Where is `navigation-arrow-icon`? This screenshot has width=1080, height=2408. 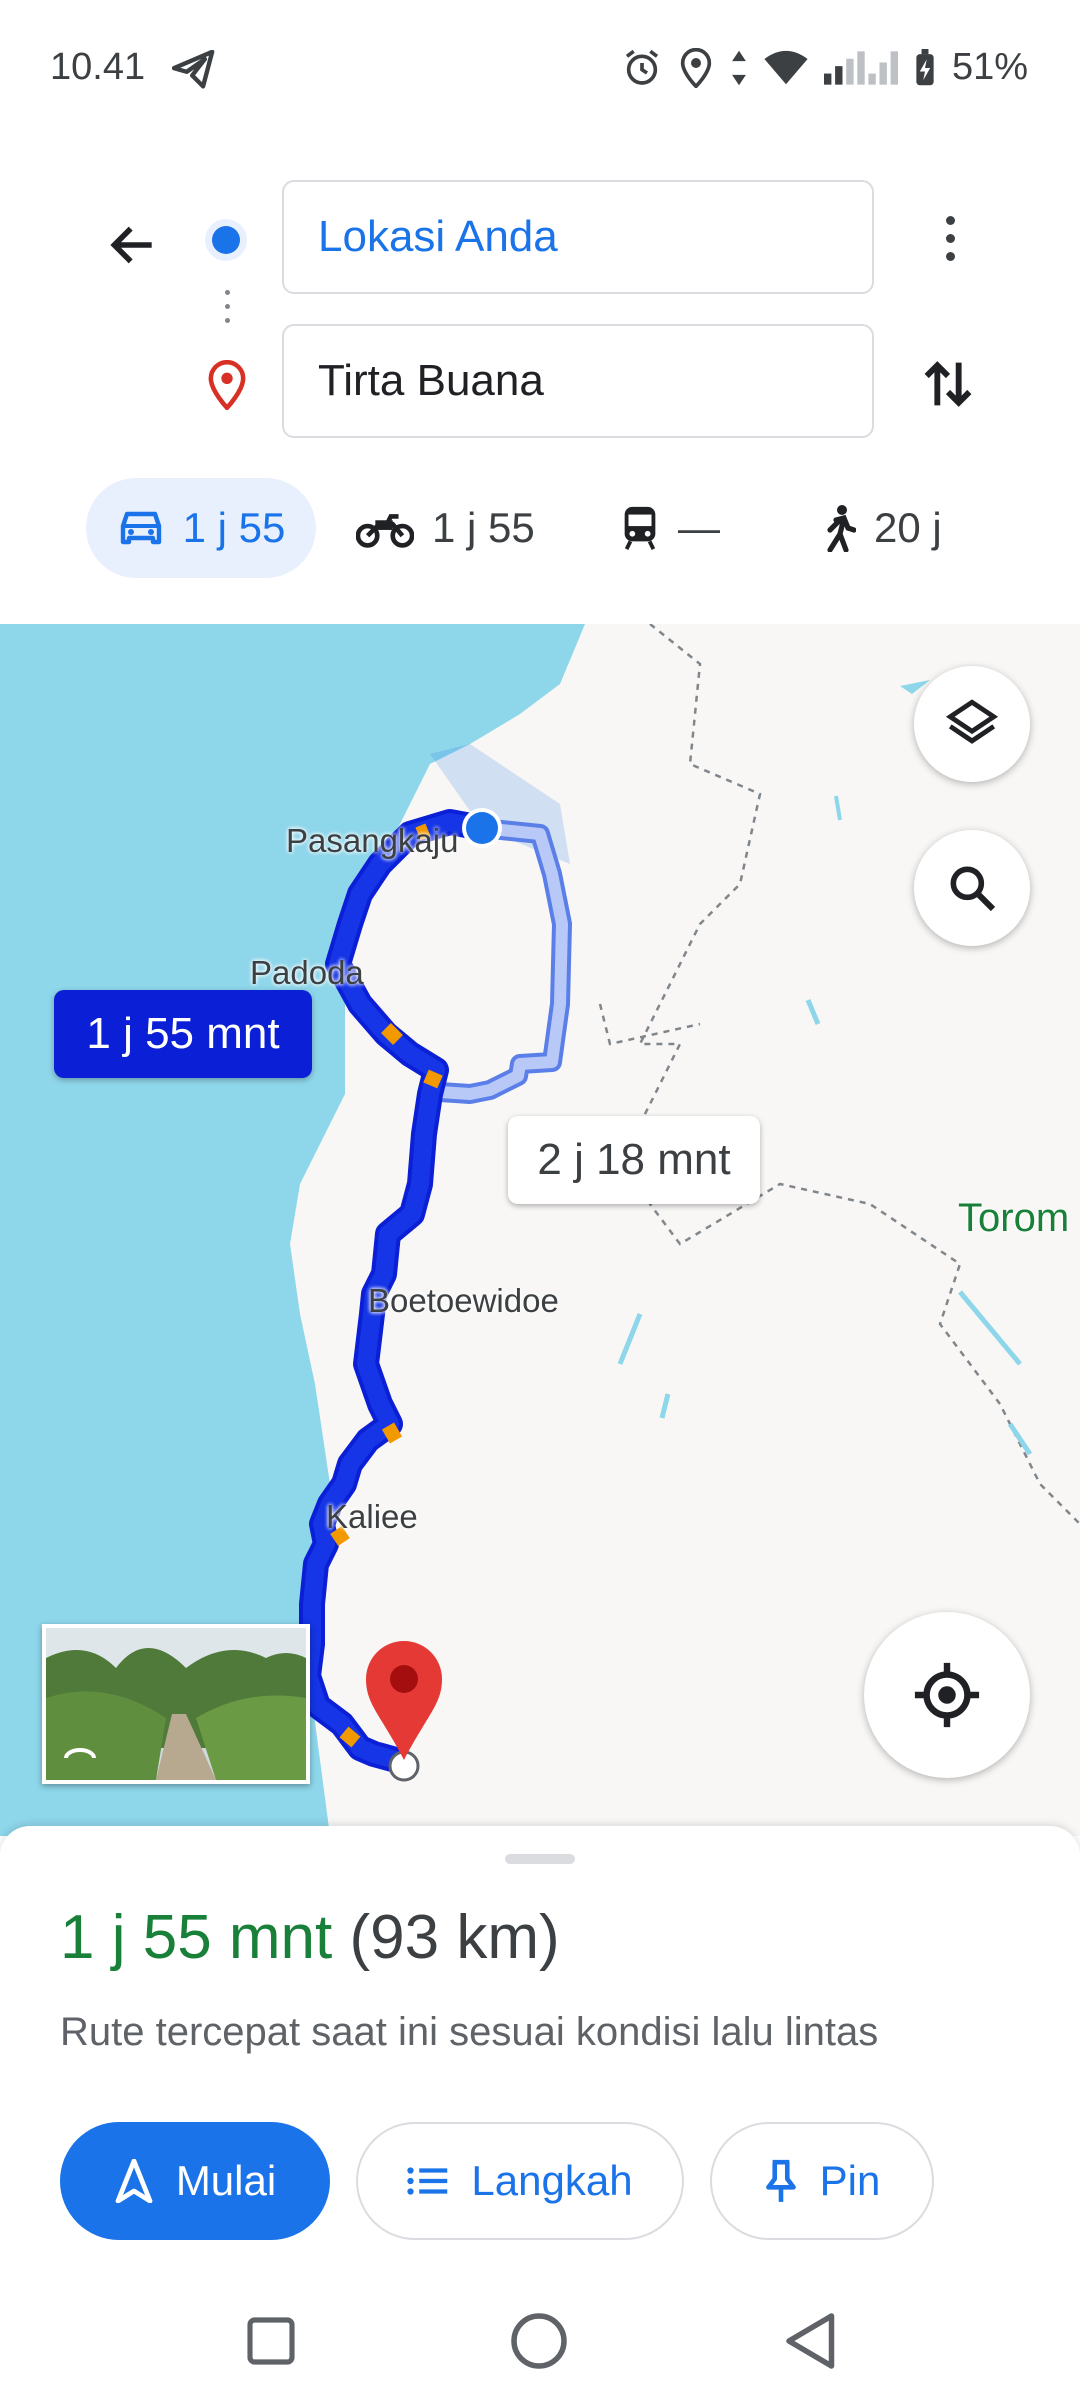 navigation-arrow-icon is located at coordinates (134, 2181).